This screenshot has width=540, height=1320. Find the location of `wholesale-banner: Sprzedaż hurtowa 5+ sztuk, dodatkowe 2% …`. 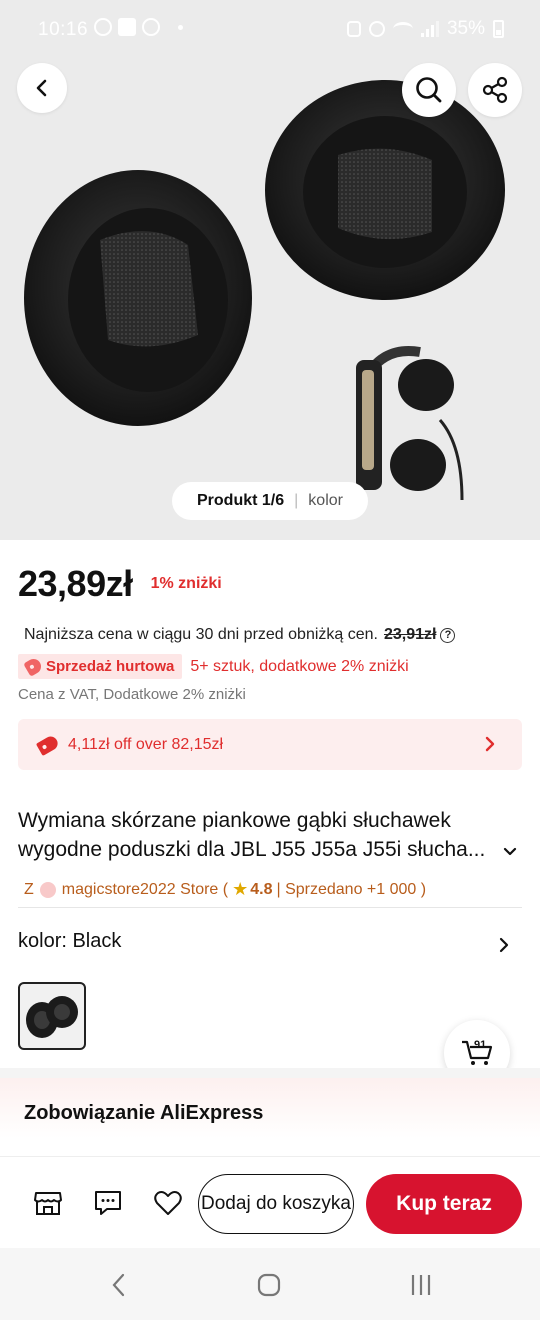

wholesale-banner: Sprzedaż hurtowa 5+ sztuk, dodatkowe 2% … is located at coordinates (213, 666).